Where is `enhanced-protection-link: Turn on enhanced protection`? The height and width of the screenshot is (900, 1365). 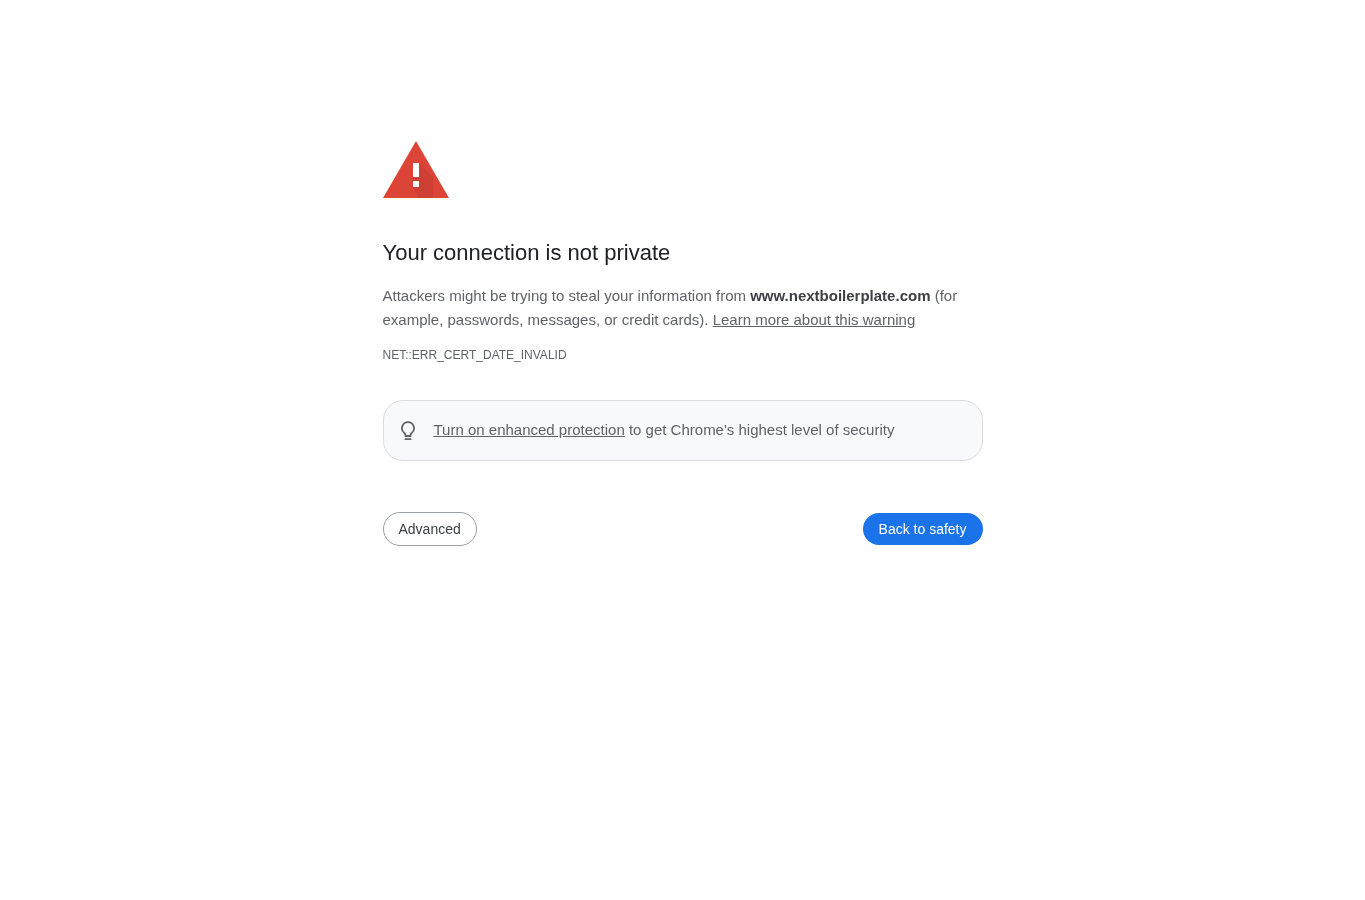 enhanced-protection-link: Turn on enhanced protection is located at coordinates (529, 430).